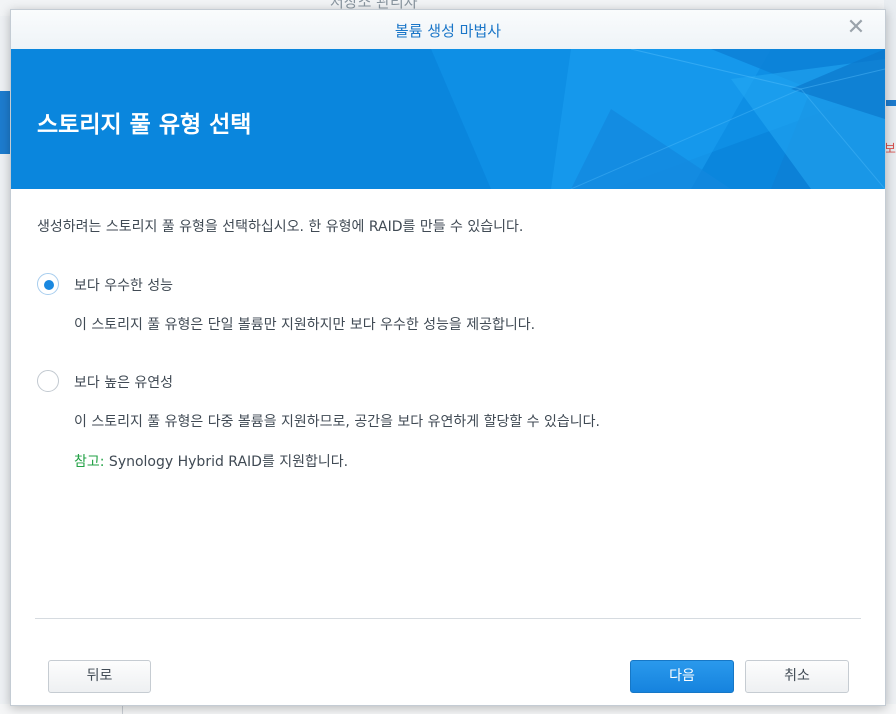 This screenshot has width=896, height=714. I want to click on back-button: 뒤로, so click(99, 676).